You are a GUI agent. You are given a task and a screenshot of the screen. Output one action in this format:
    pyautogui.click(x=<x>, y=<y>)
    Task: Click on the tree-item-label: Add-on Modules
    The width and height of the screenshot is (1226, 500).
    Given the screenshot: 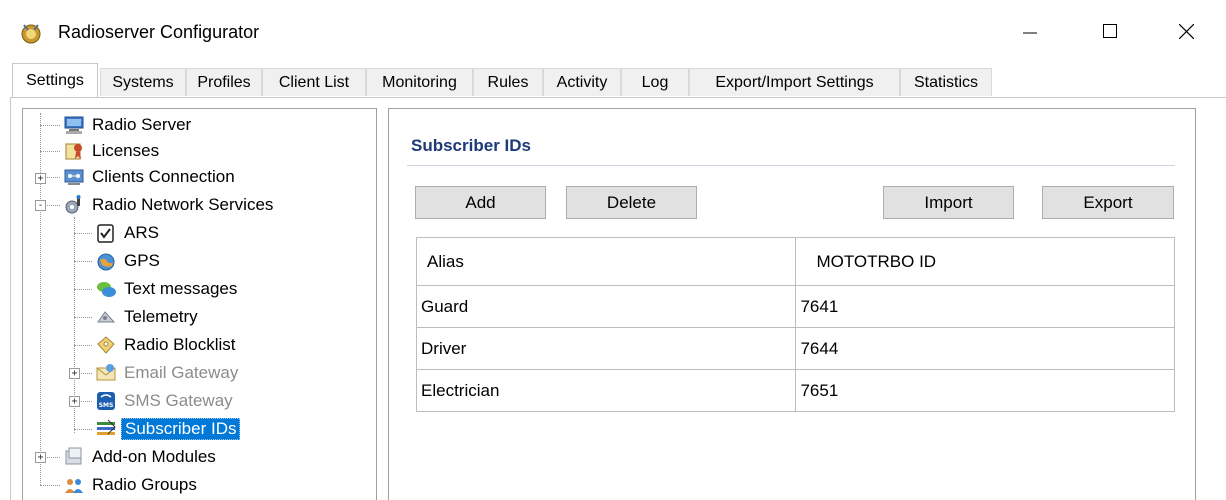 What is the action you would take?
    pyautogui.click(x=154, y=456)
    